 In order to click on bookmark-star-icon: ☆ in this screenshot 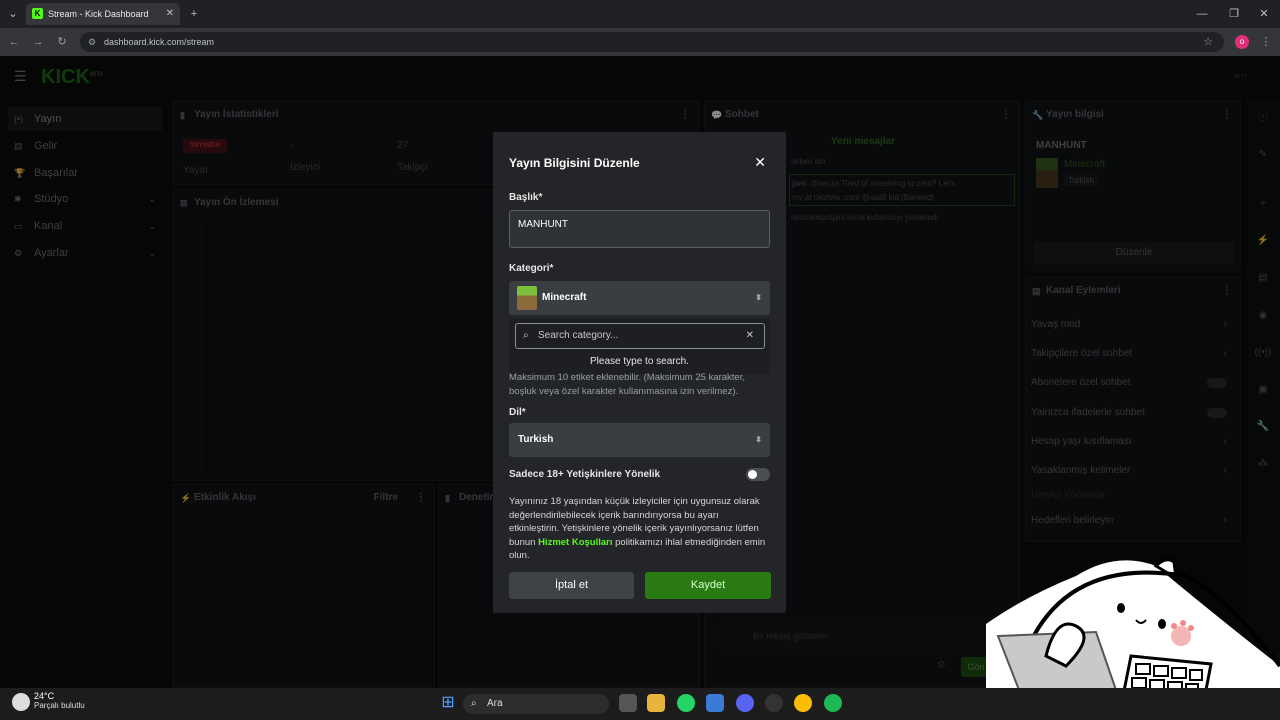, I will do `click(1208, 42)`.